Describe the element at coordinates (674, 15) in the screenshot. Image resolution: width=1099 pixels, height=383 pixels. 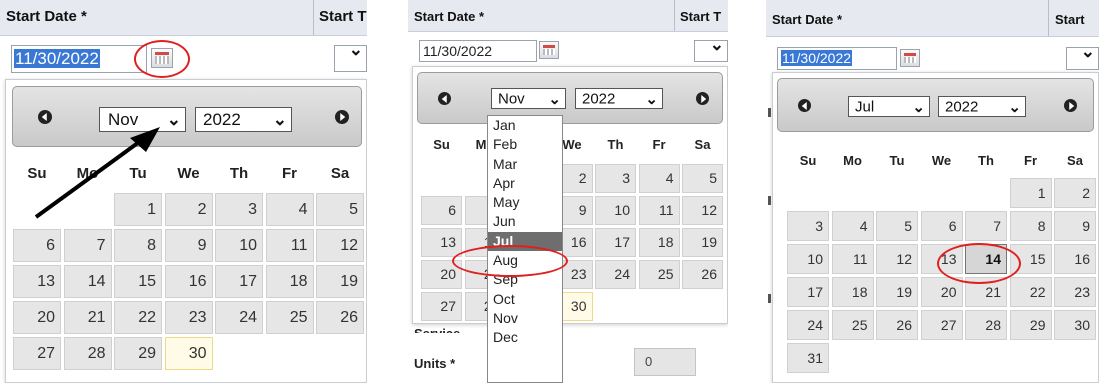
I see `header-divider` at that location.